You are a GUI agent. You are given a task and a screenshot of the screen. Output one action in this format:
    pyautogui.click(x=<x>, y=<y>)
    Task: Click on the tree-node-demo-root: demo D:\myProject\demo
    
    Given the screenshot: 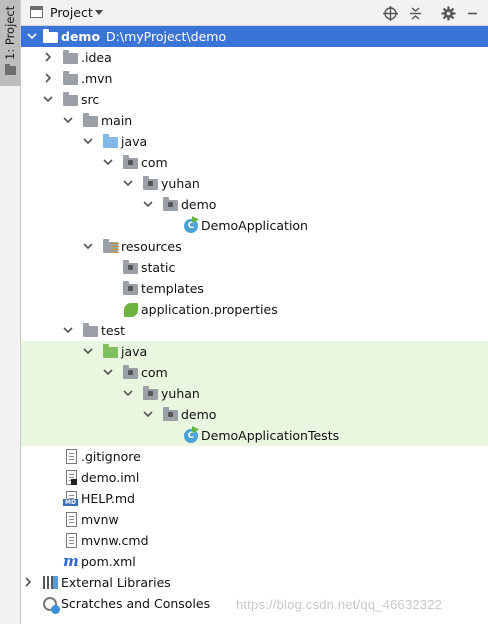 What is the action you would take?
    pyautogui.click(x=254, y=36)
    